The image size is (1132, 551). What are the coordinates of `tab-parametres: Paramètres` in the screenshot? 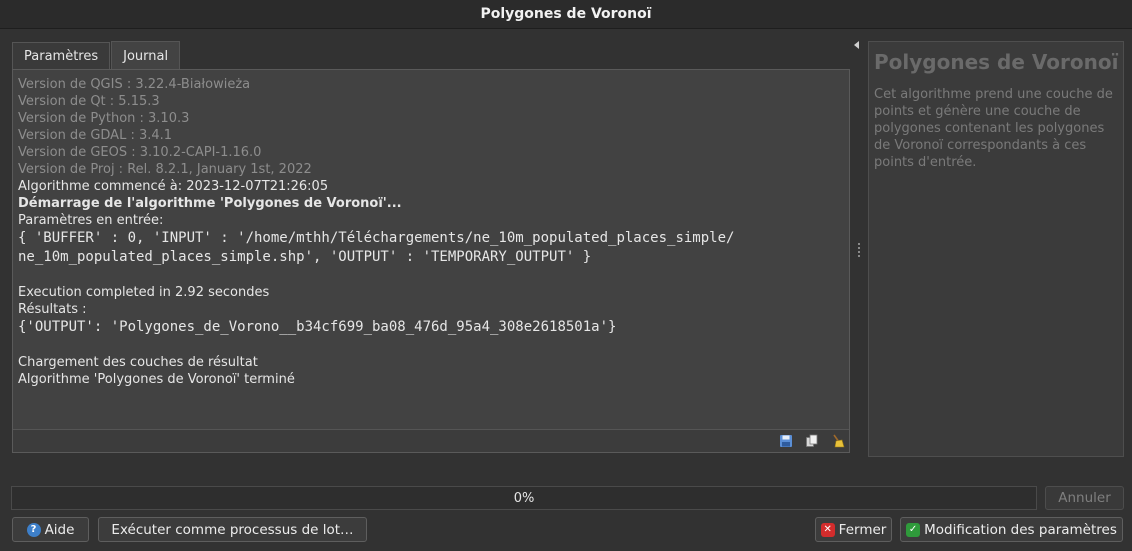 It's located at (61, 55).